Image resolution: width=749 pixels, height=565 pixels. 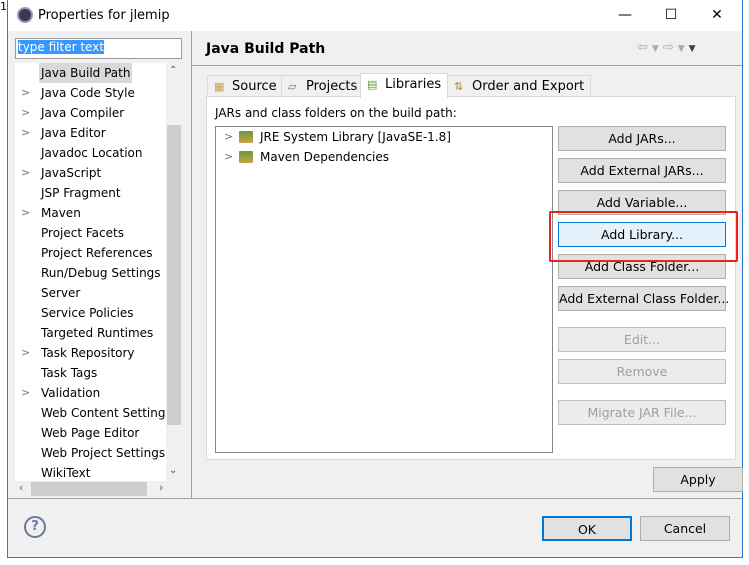 What do you see at coordinates (254, 86) in the screenshot?
I see `tab-label: Source` at bounding box center [254, 86].